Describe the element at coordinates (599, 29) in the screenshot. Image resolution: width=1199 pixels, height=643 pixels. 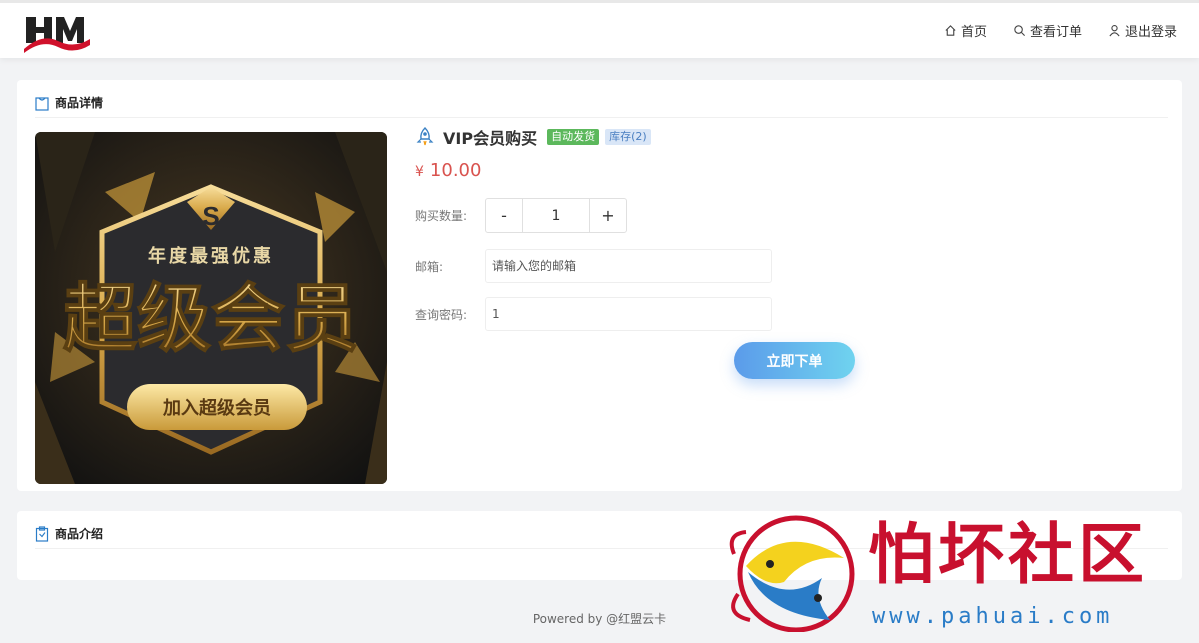
I see `top-navbar: 首页 查看订单 退出登录` at that location.